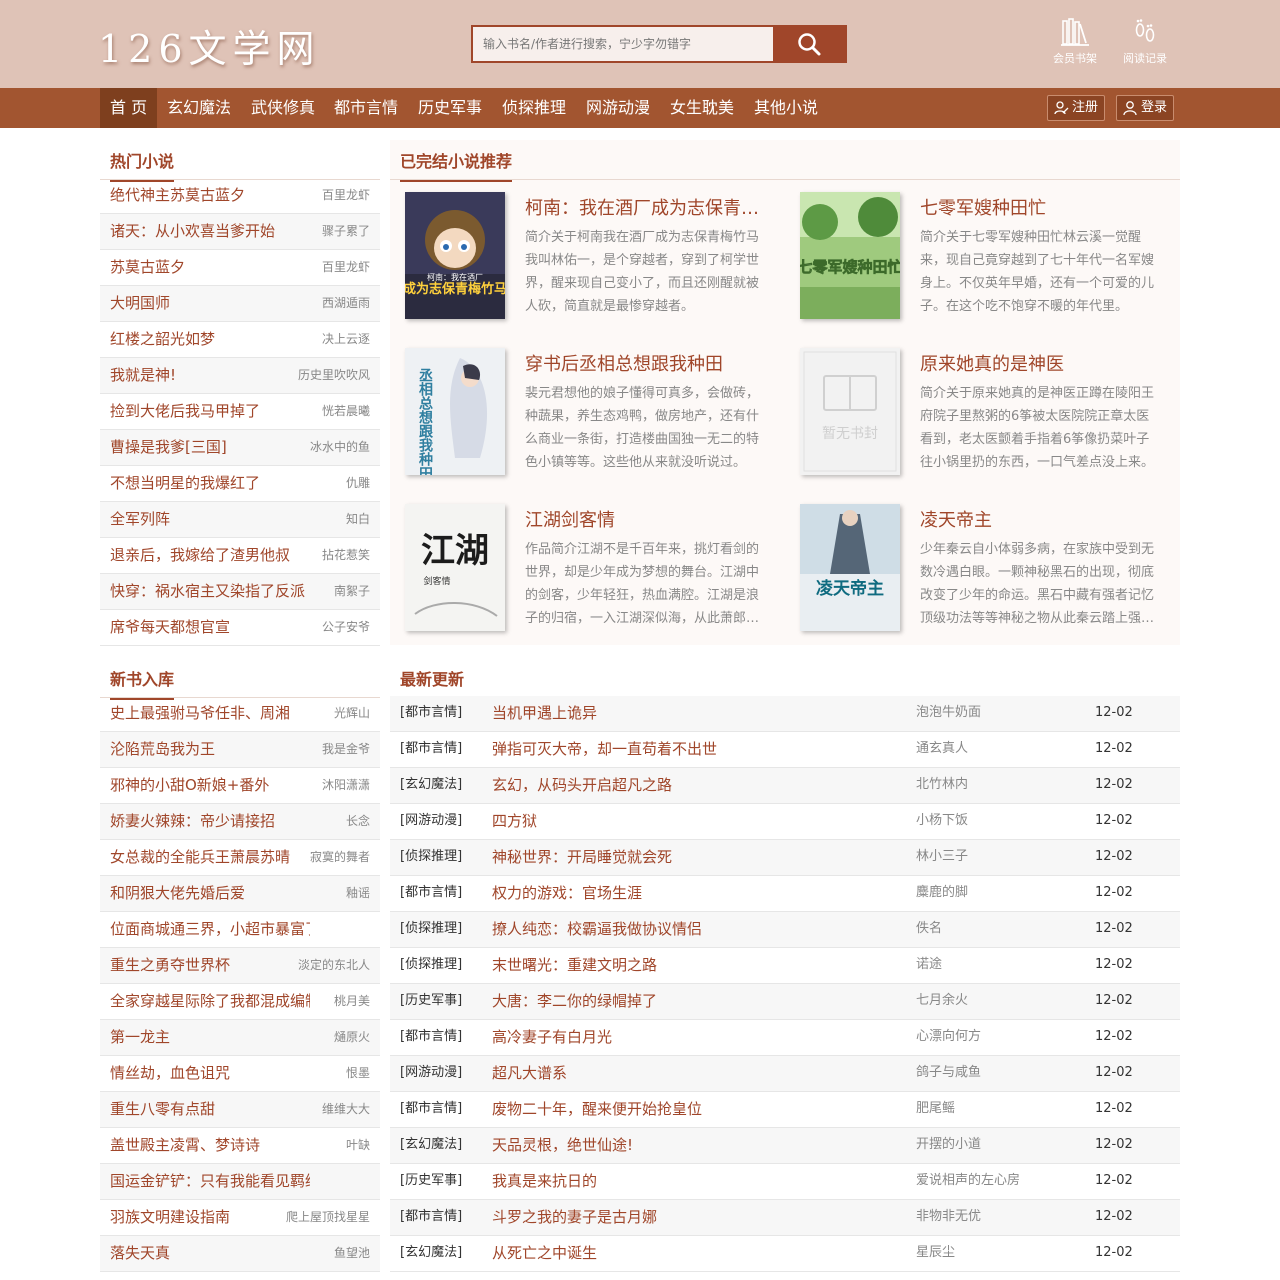  I want to click on list-item: 快穿：祸水宿主又染指了反派 南絮子, so click(240, 592).